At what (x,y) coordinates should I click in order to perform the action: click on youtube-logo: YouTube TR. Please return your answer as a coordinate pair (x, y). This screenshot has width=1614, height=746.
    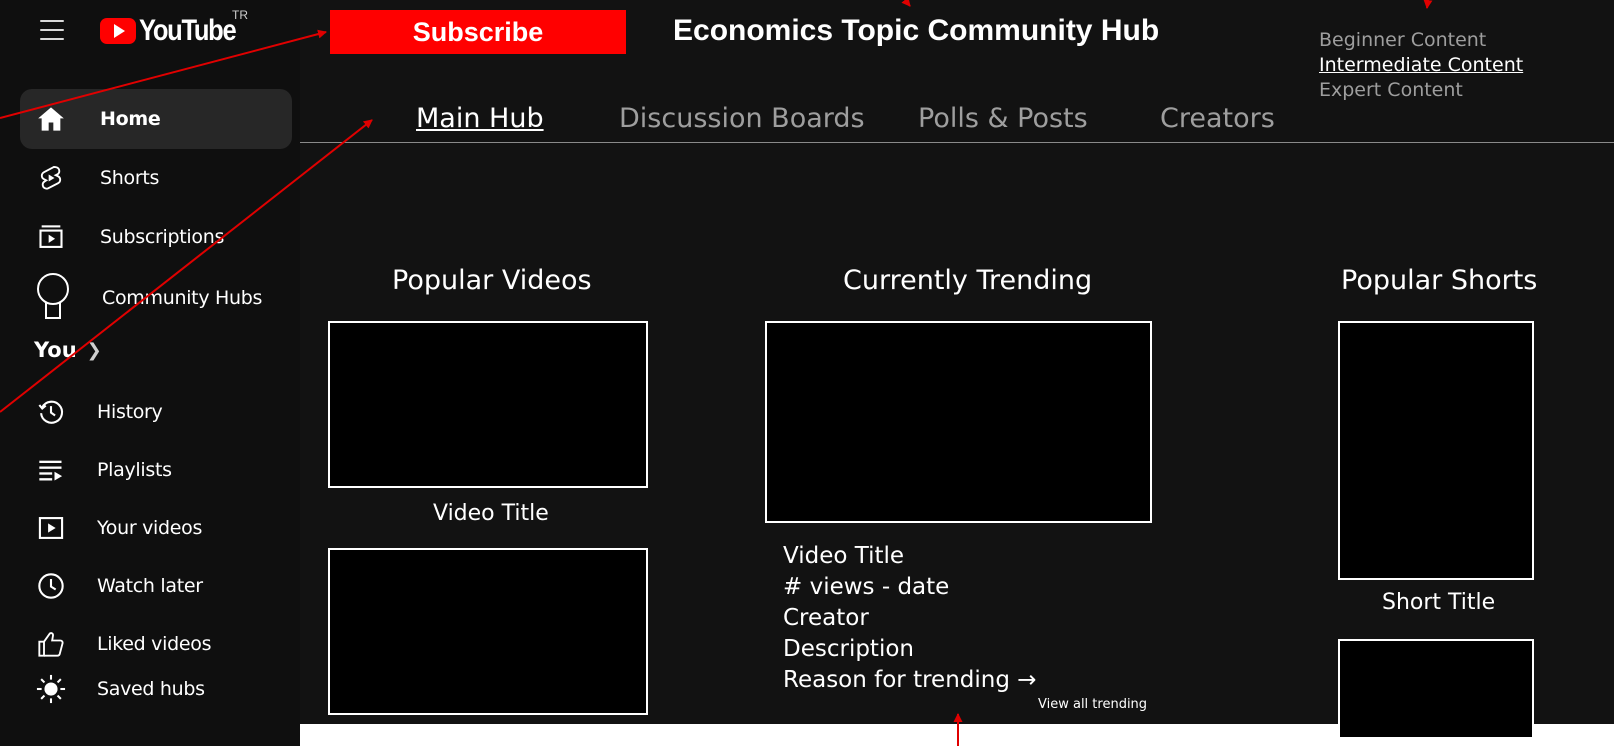
    Looking at the image, I should click on (176, 28).